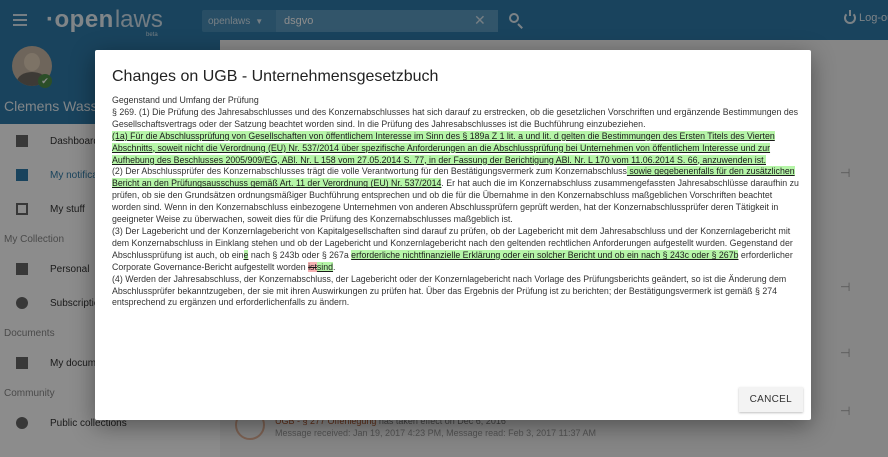 Image resolution: width=888 pixels, height=457 pixels. What do you see at coordinates (312, 266) in the screenshot?
I see `deleted-text: ist` at bounding box center [312, 266].